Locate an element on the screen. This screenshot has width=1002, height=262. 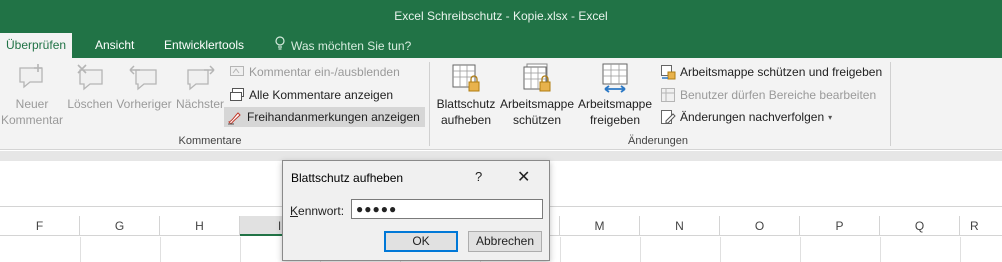
tab-entwicklertools: Entwicklertools is located at coordinates (204, 45).